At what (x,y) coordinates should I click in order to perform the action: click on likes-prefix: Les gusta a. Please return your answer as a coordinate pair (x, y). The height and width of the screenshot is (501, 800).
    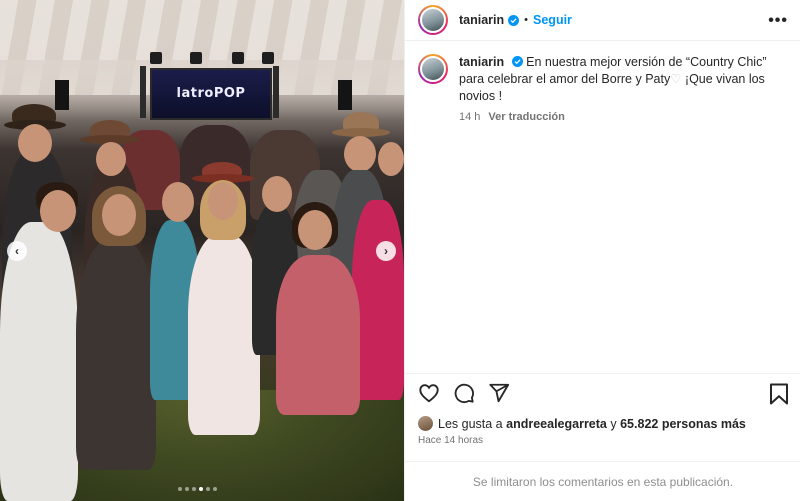
    Looking at the image, I should click on (470, 423).